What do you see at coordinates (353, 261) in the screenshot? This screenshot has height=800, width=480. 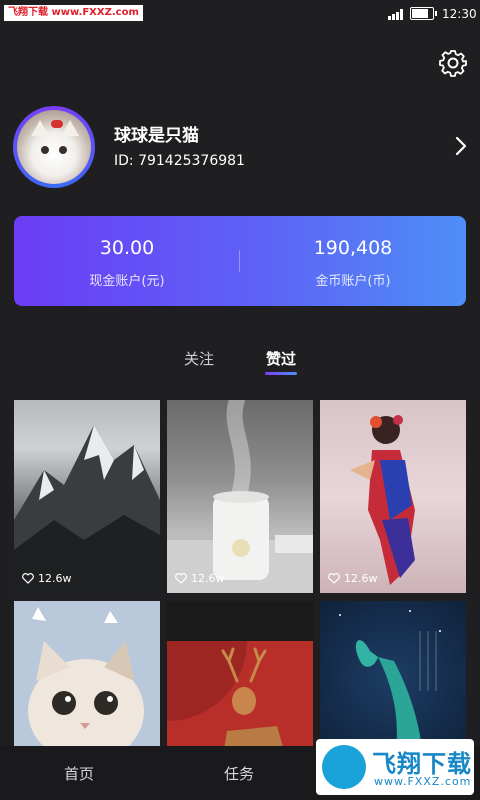 I see `coin-account: 190,408 金币账户(币)` at bounding box center [353, 261].